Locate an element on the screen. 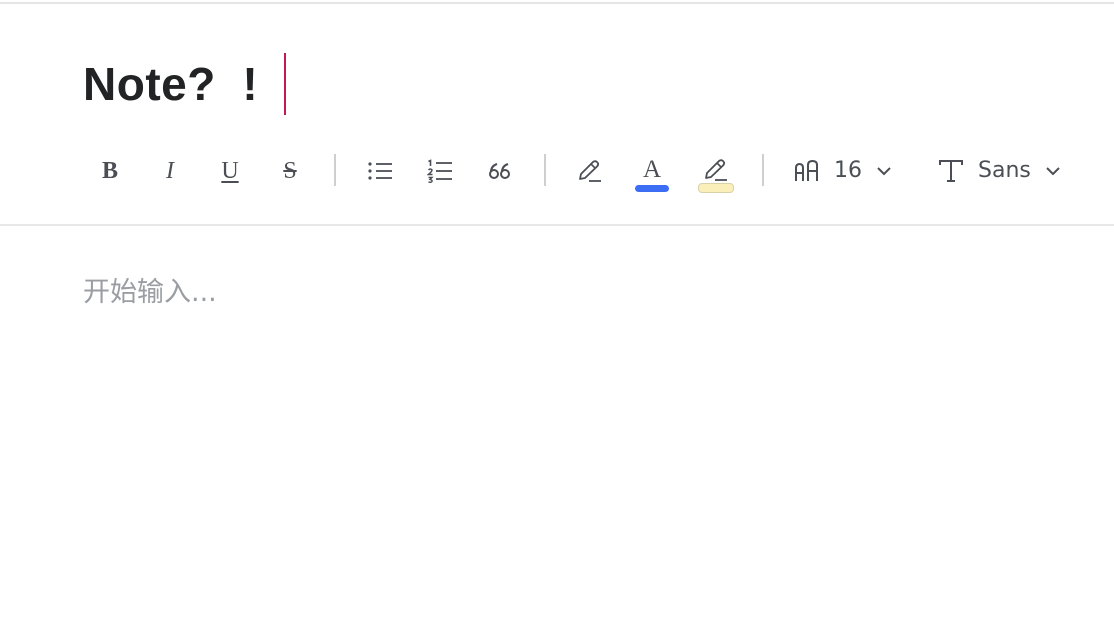 Image resolution: width=1114 pixels, height=644 pixels. font-size-value: 16 is located at coordinates (848, 170).